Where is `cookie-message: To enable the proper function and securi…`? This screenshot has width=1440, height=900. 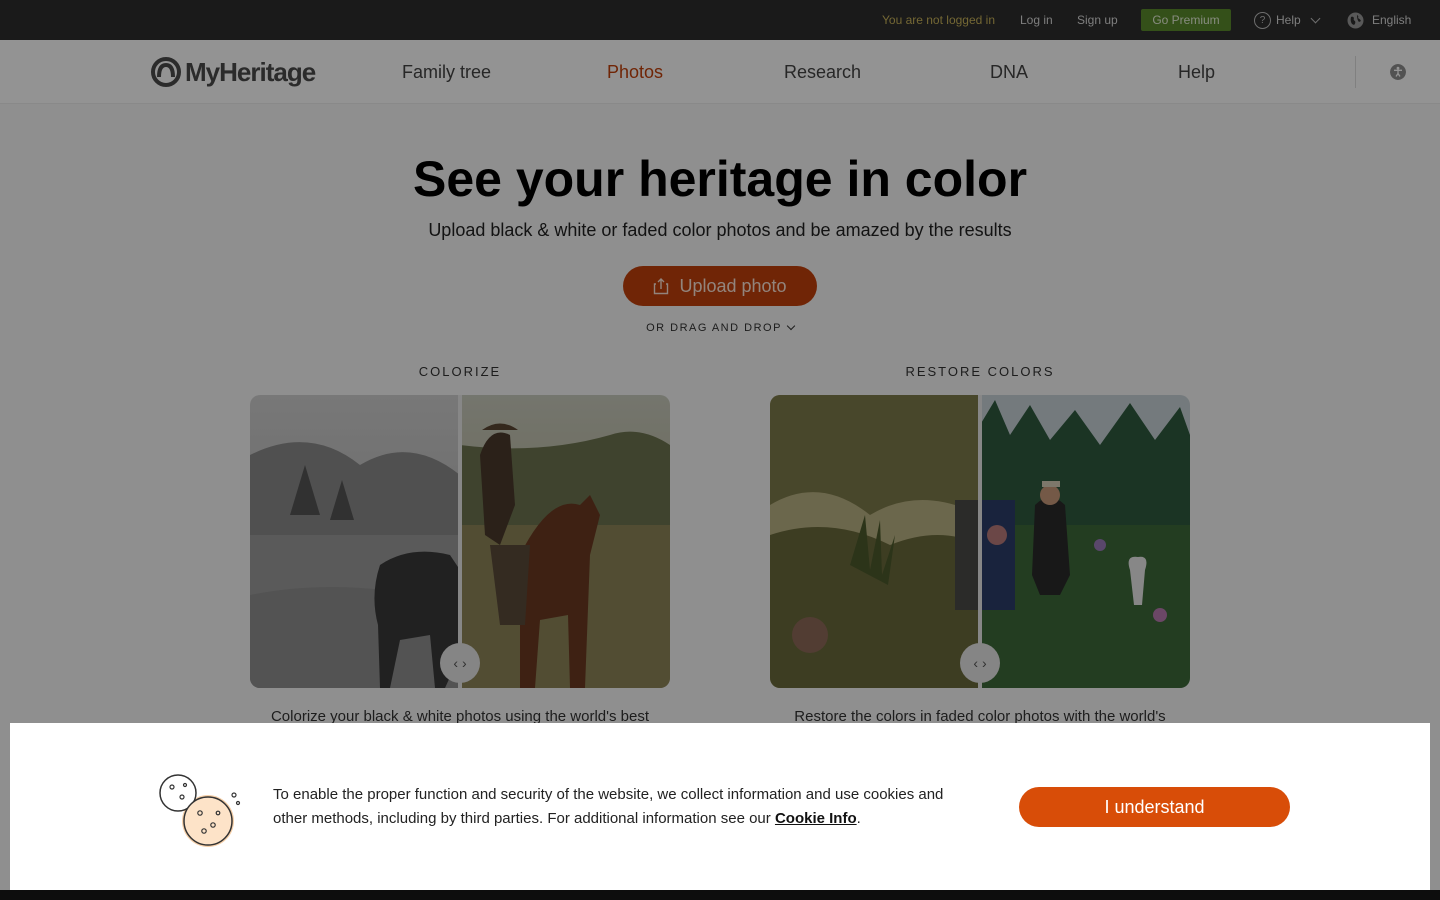
cookie-message: To enable the proper function and securi… is located at coordinates (608, 806).